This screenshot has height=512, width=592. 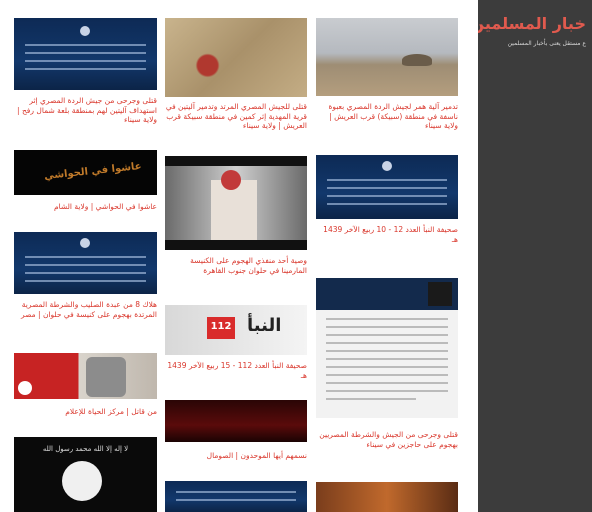 I want to click on site-subtitle: ع مستقل يعنى بأخبار المسلمين, so click(x=546, y=43).